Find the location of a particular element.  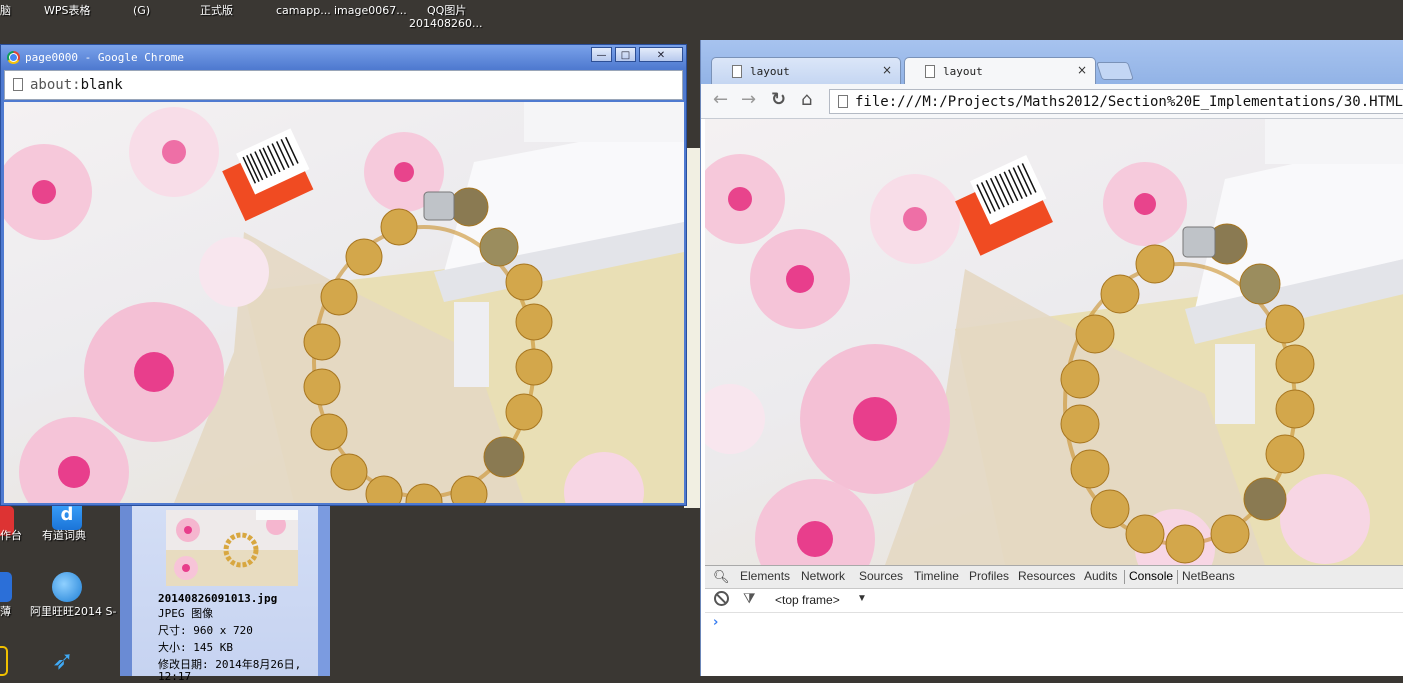

desktop-icon-label: WPS表格 is located at coordinates (67, 11).